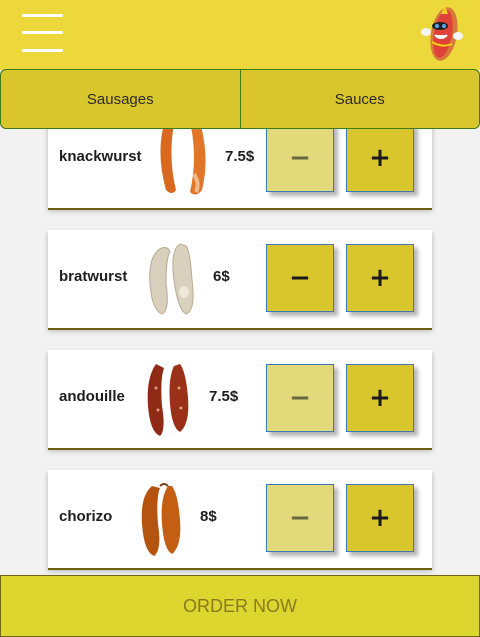 The width and height of the screenshot is (480, 637). Describe the element at coordinates (240, 606) in the screenshot. I see `order-now-button: ORDER NOW` at that location.